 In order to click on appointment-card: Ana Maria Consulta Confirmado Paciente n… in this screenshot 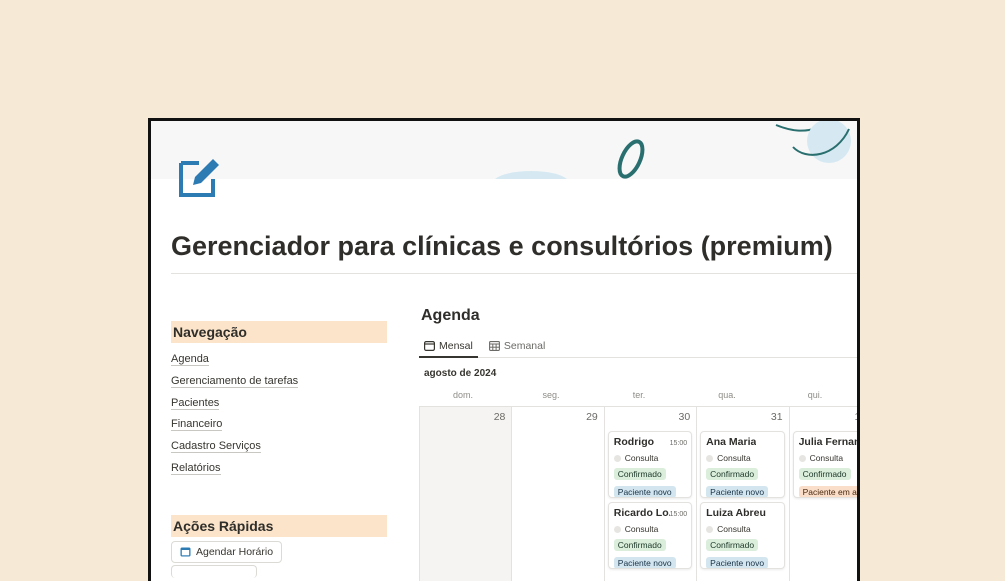, I will do `click(742, 464)`.